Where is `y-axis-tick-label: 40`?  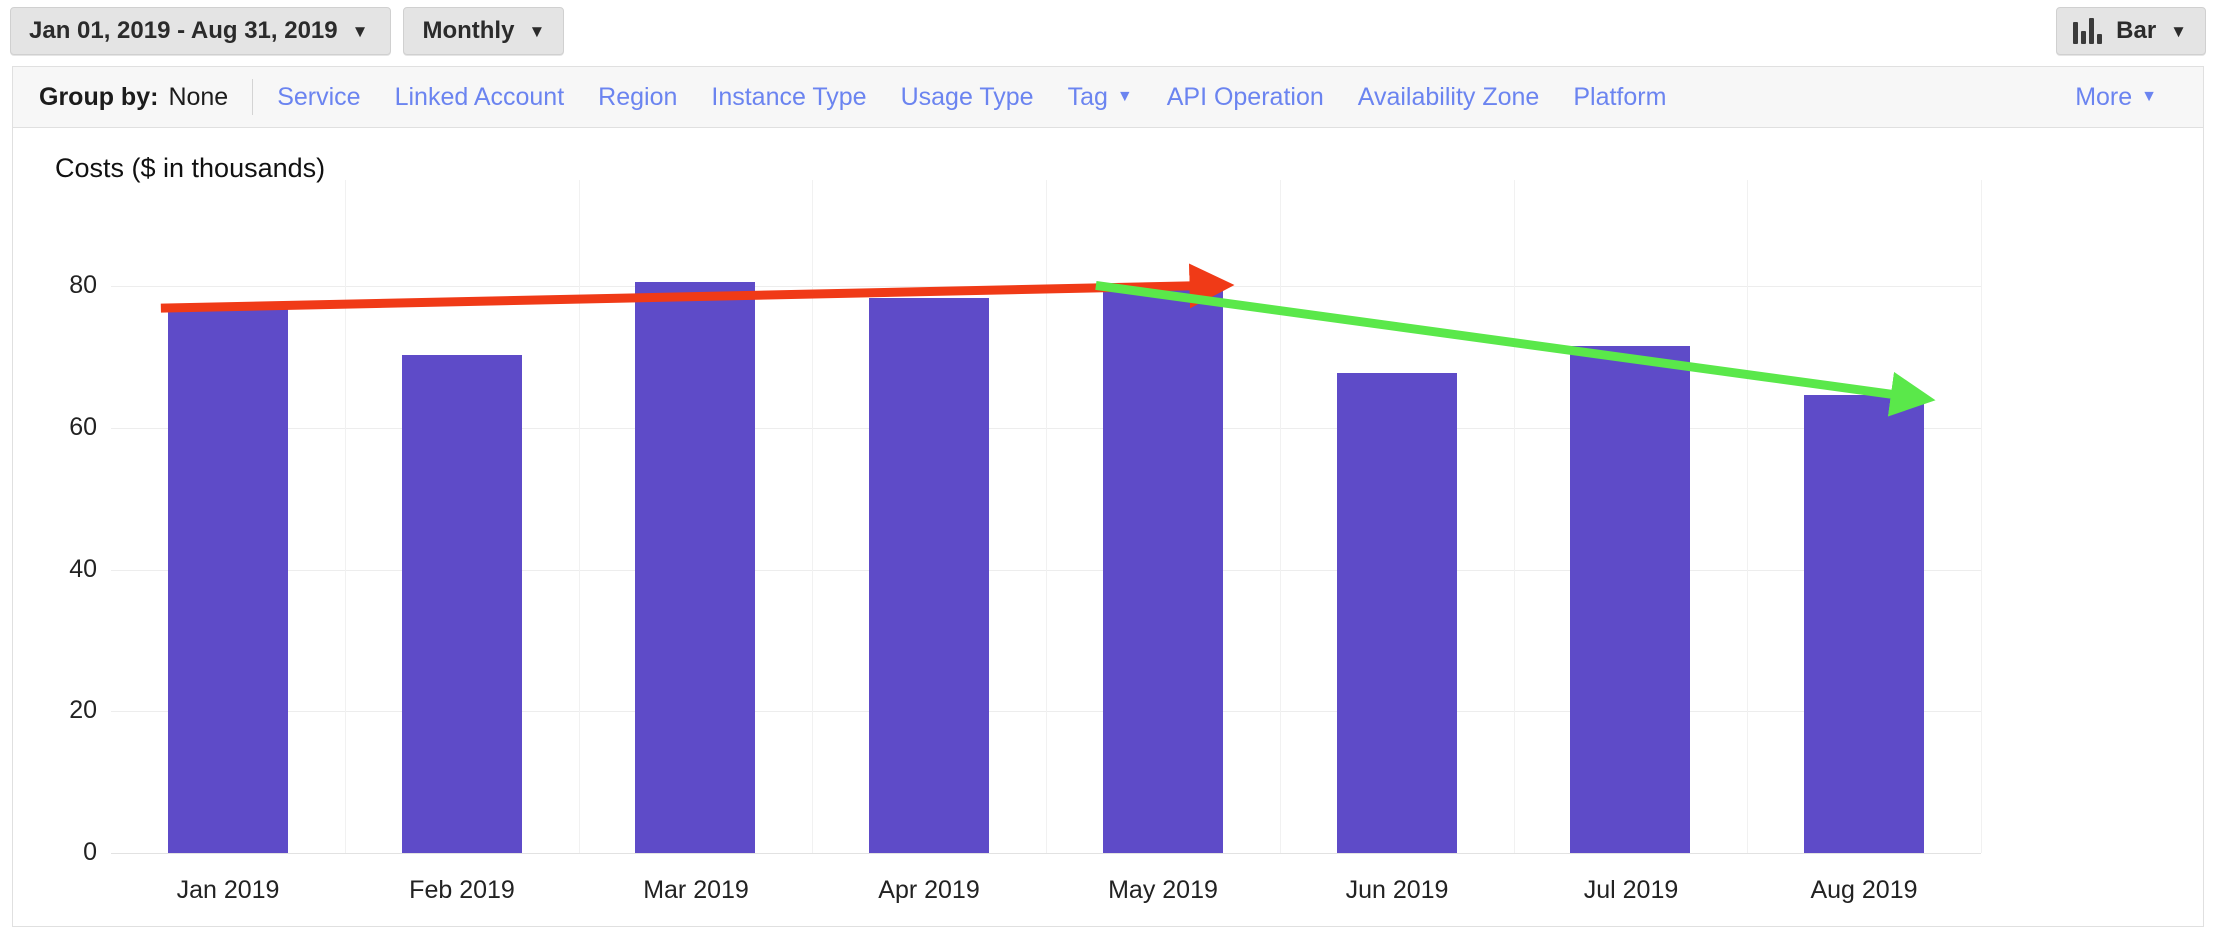
y-axis-tick-label: 40 is located at coordinates (83, 568).